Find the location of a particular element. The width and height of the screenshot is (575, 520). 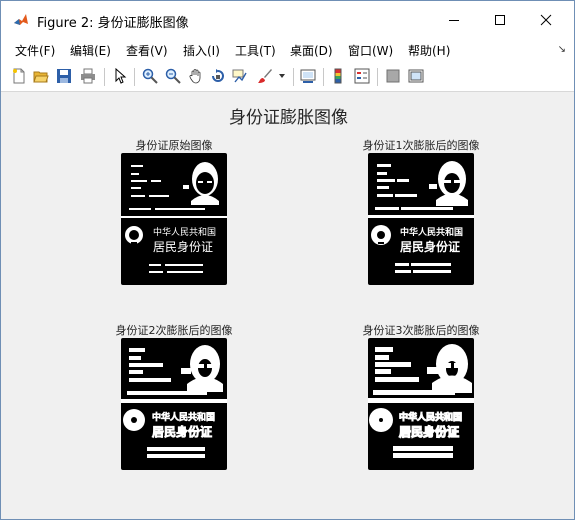

rotate-3d-icon is located at coordinates (218, 76).